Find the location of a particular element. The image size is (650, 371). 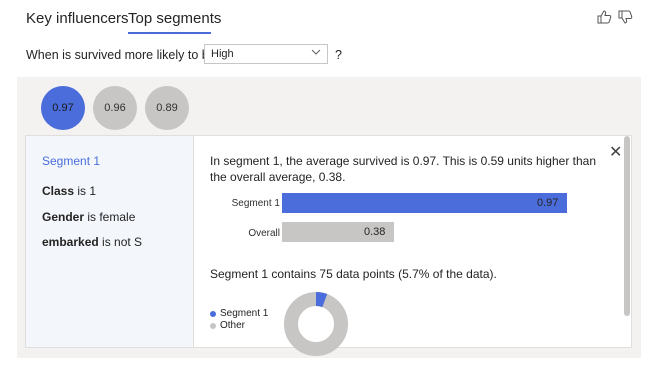

question-mark: ? is located at coordinates (338, 55).